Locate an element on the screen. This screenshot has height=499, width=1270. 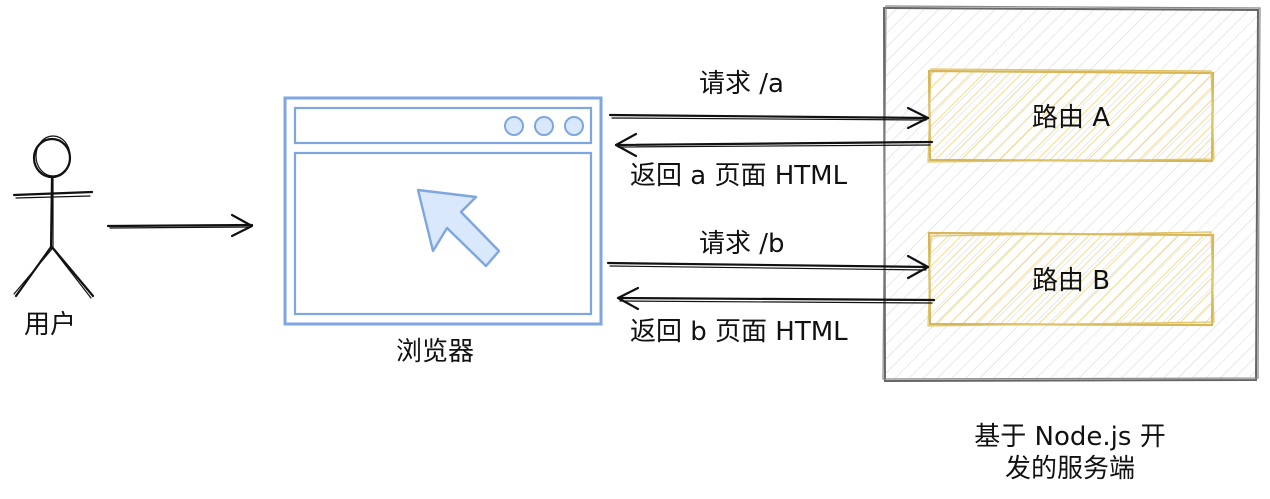
route-b-label: 路由 B is located at coordinates (1071, 281).